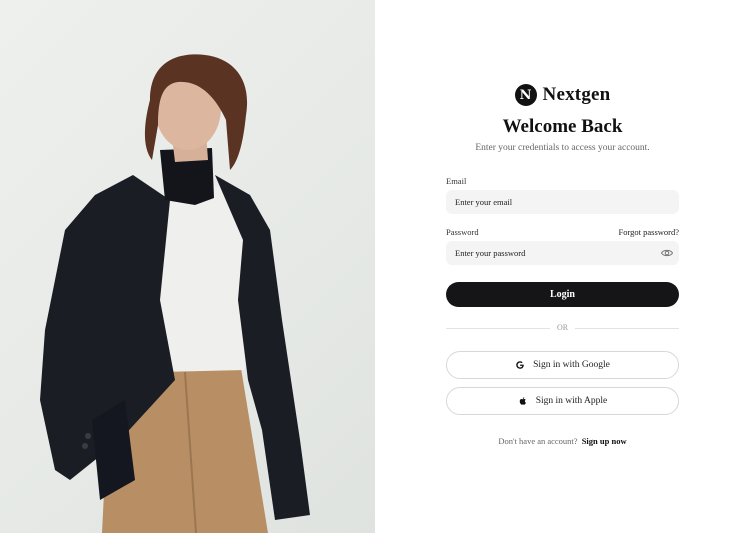 The height and width of the screenshot is (533, 750). I want to click on email-label: Email, so click(456, 181).